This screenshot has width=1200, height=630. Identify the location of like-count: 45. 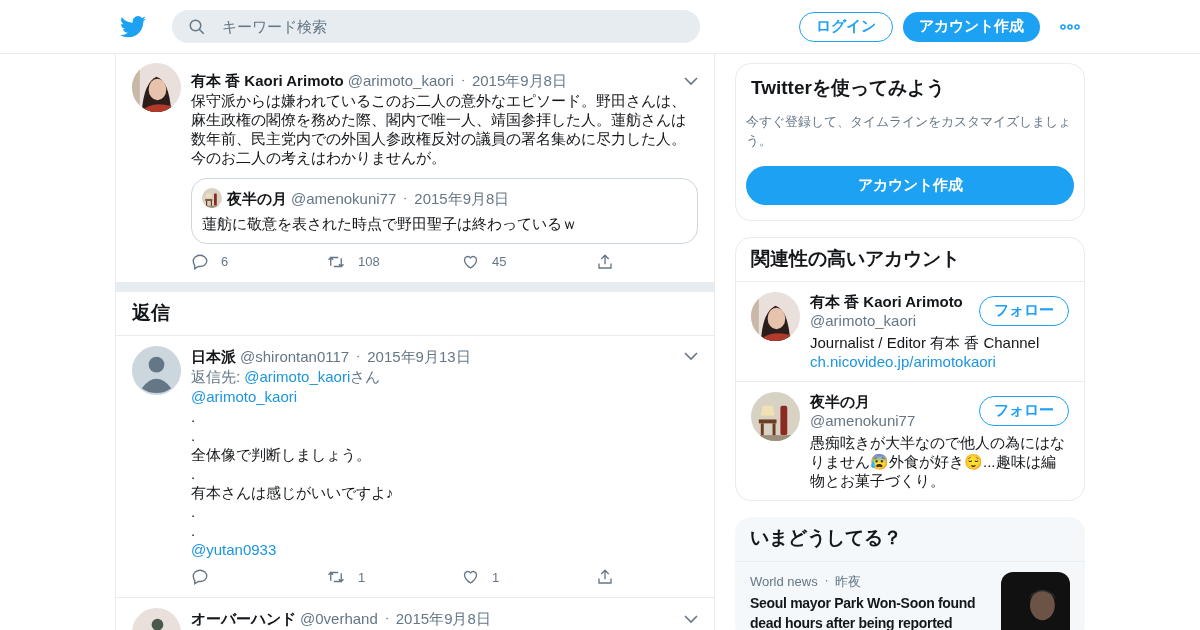
(499, 262).